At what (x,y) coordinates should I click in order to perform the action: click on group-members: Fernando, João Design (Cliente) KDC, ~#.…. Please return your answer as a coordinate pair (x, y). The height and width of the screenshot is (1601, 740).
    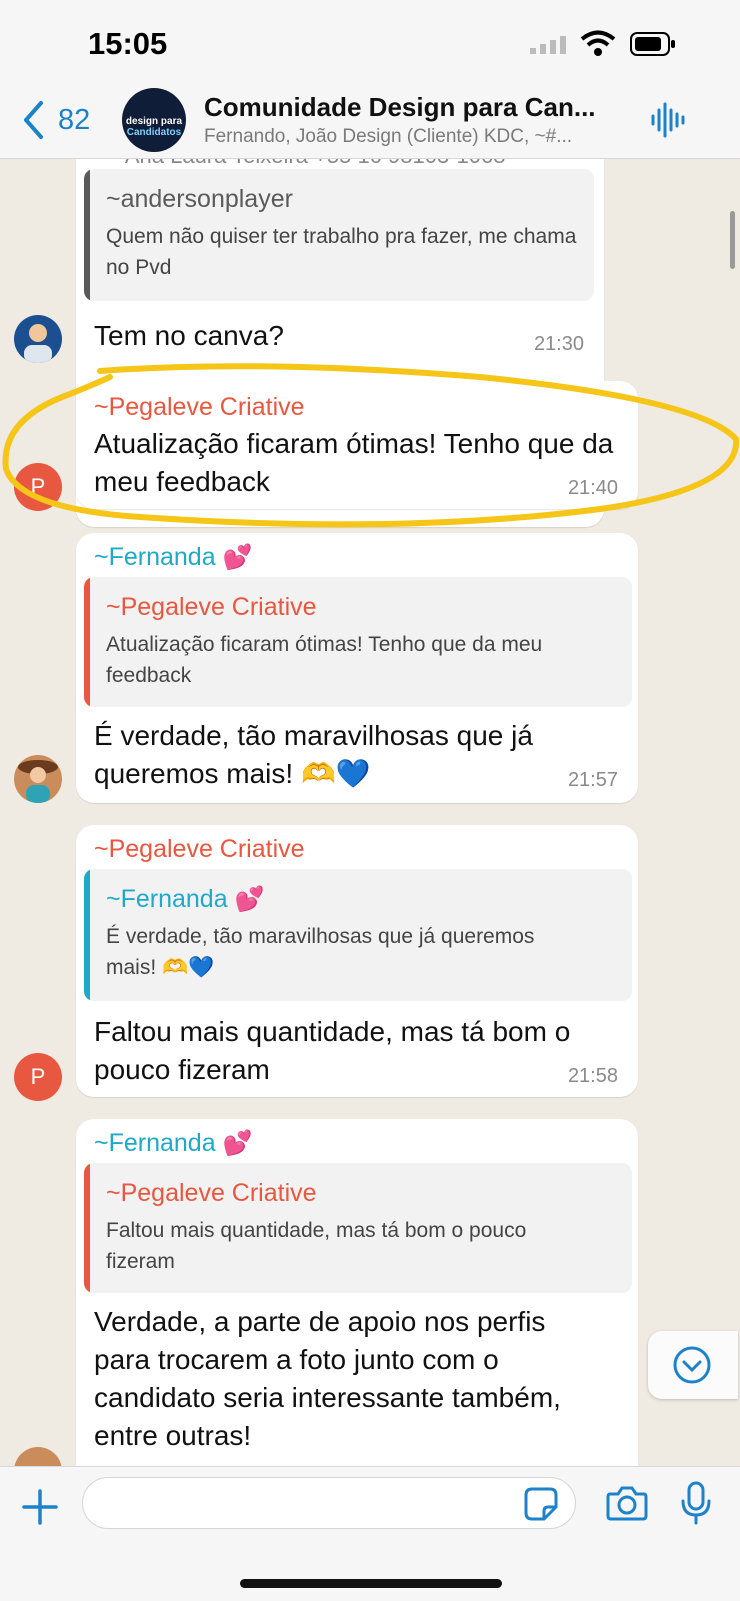
    Looking at the image, I should click on (414, 137).